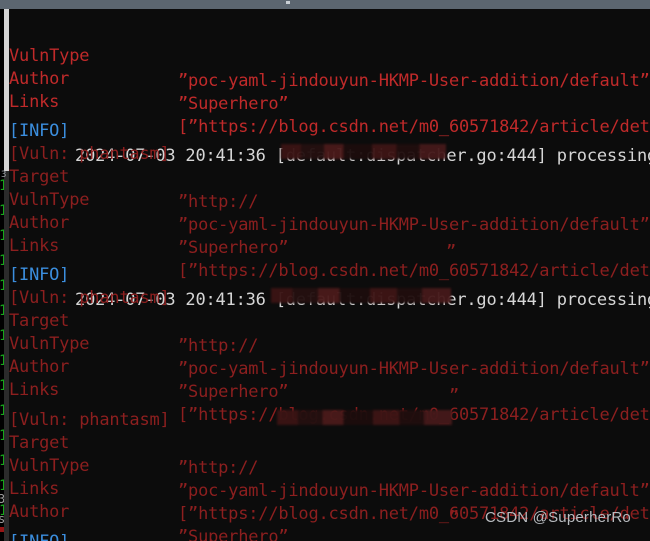 The width and height of the screenshot is (650, 541). I want to click on watermark-label: CSDN @SuperherRo, so click(558, 517).